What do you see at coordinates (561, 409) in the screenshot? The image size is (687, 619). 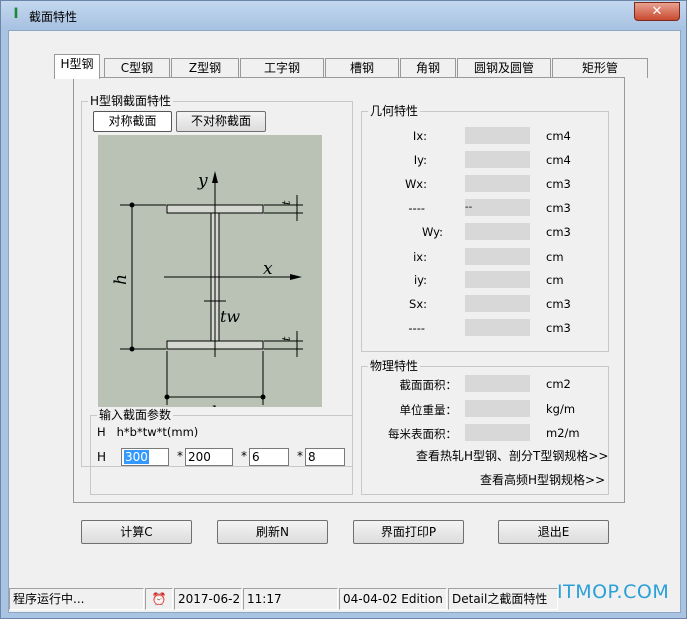 I see `physical-unit: kg/m` at bounding box center [561, 409].